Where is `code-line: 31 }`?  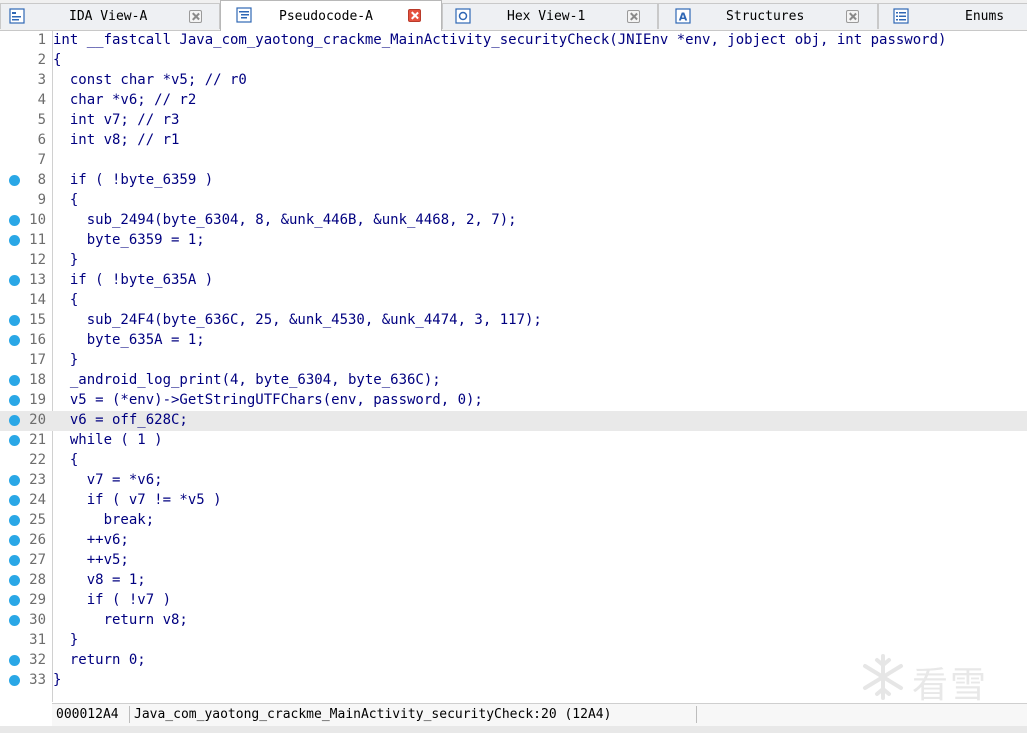
code-line: 31 } is located at coordinates (513, 641).